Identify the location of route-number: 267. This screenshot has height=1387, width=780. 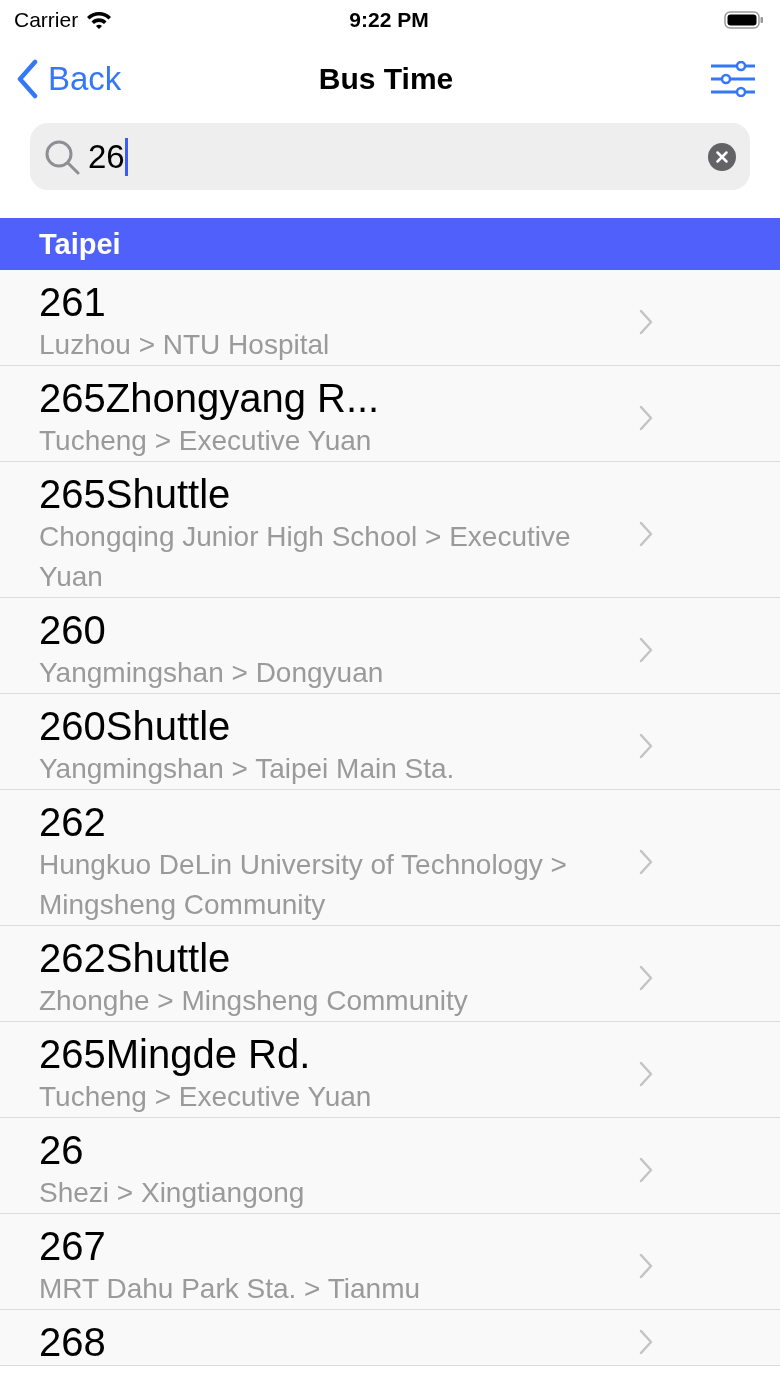
(73, 1246).